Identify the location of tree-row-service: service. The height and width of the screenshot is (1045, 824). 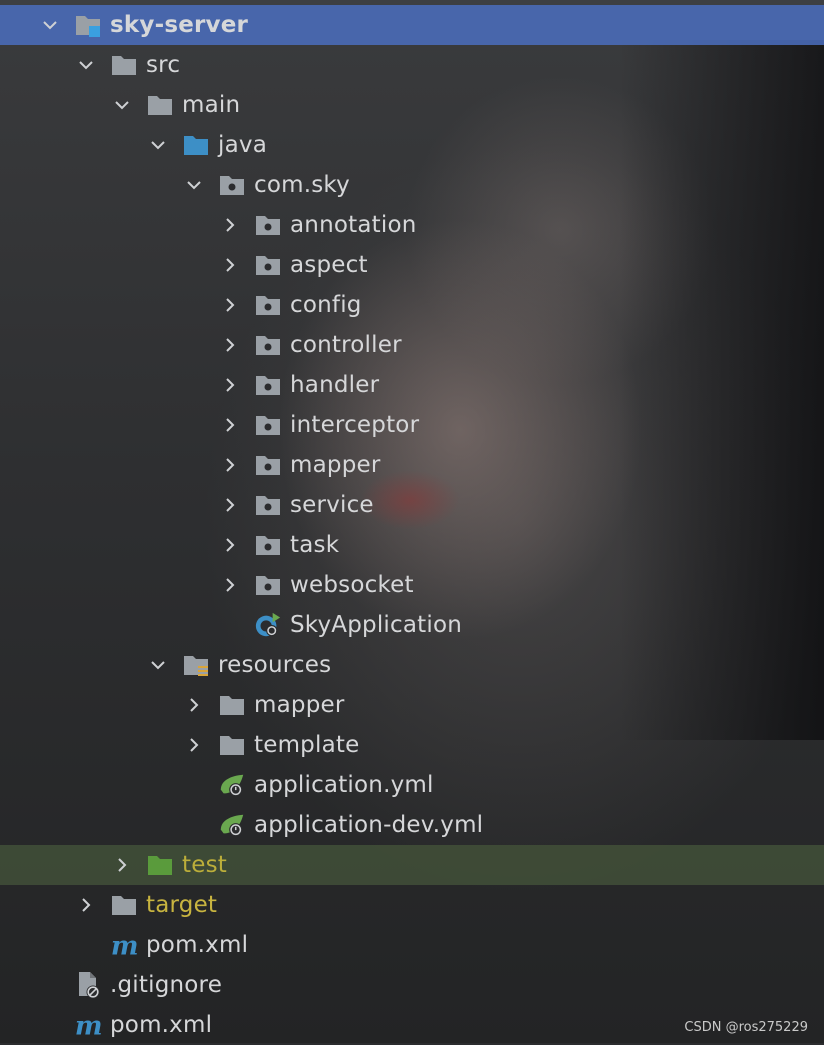
(412, 505).